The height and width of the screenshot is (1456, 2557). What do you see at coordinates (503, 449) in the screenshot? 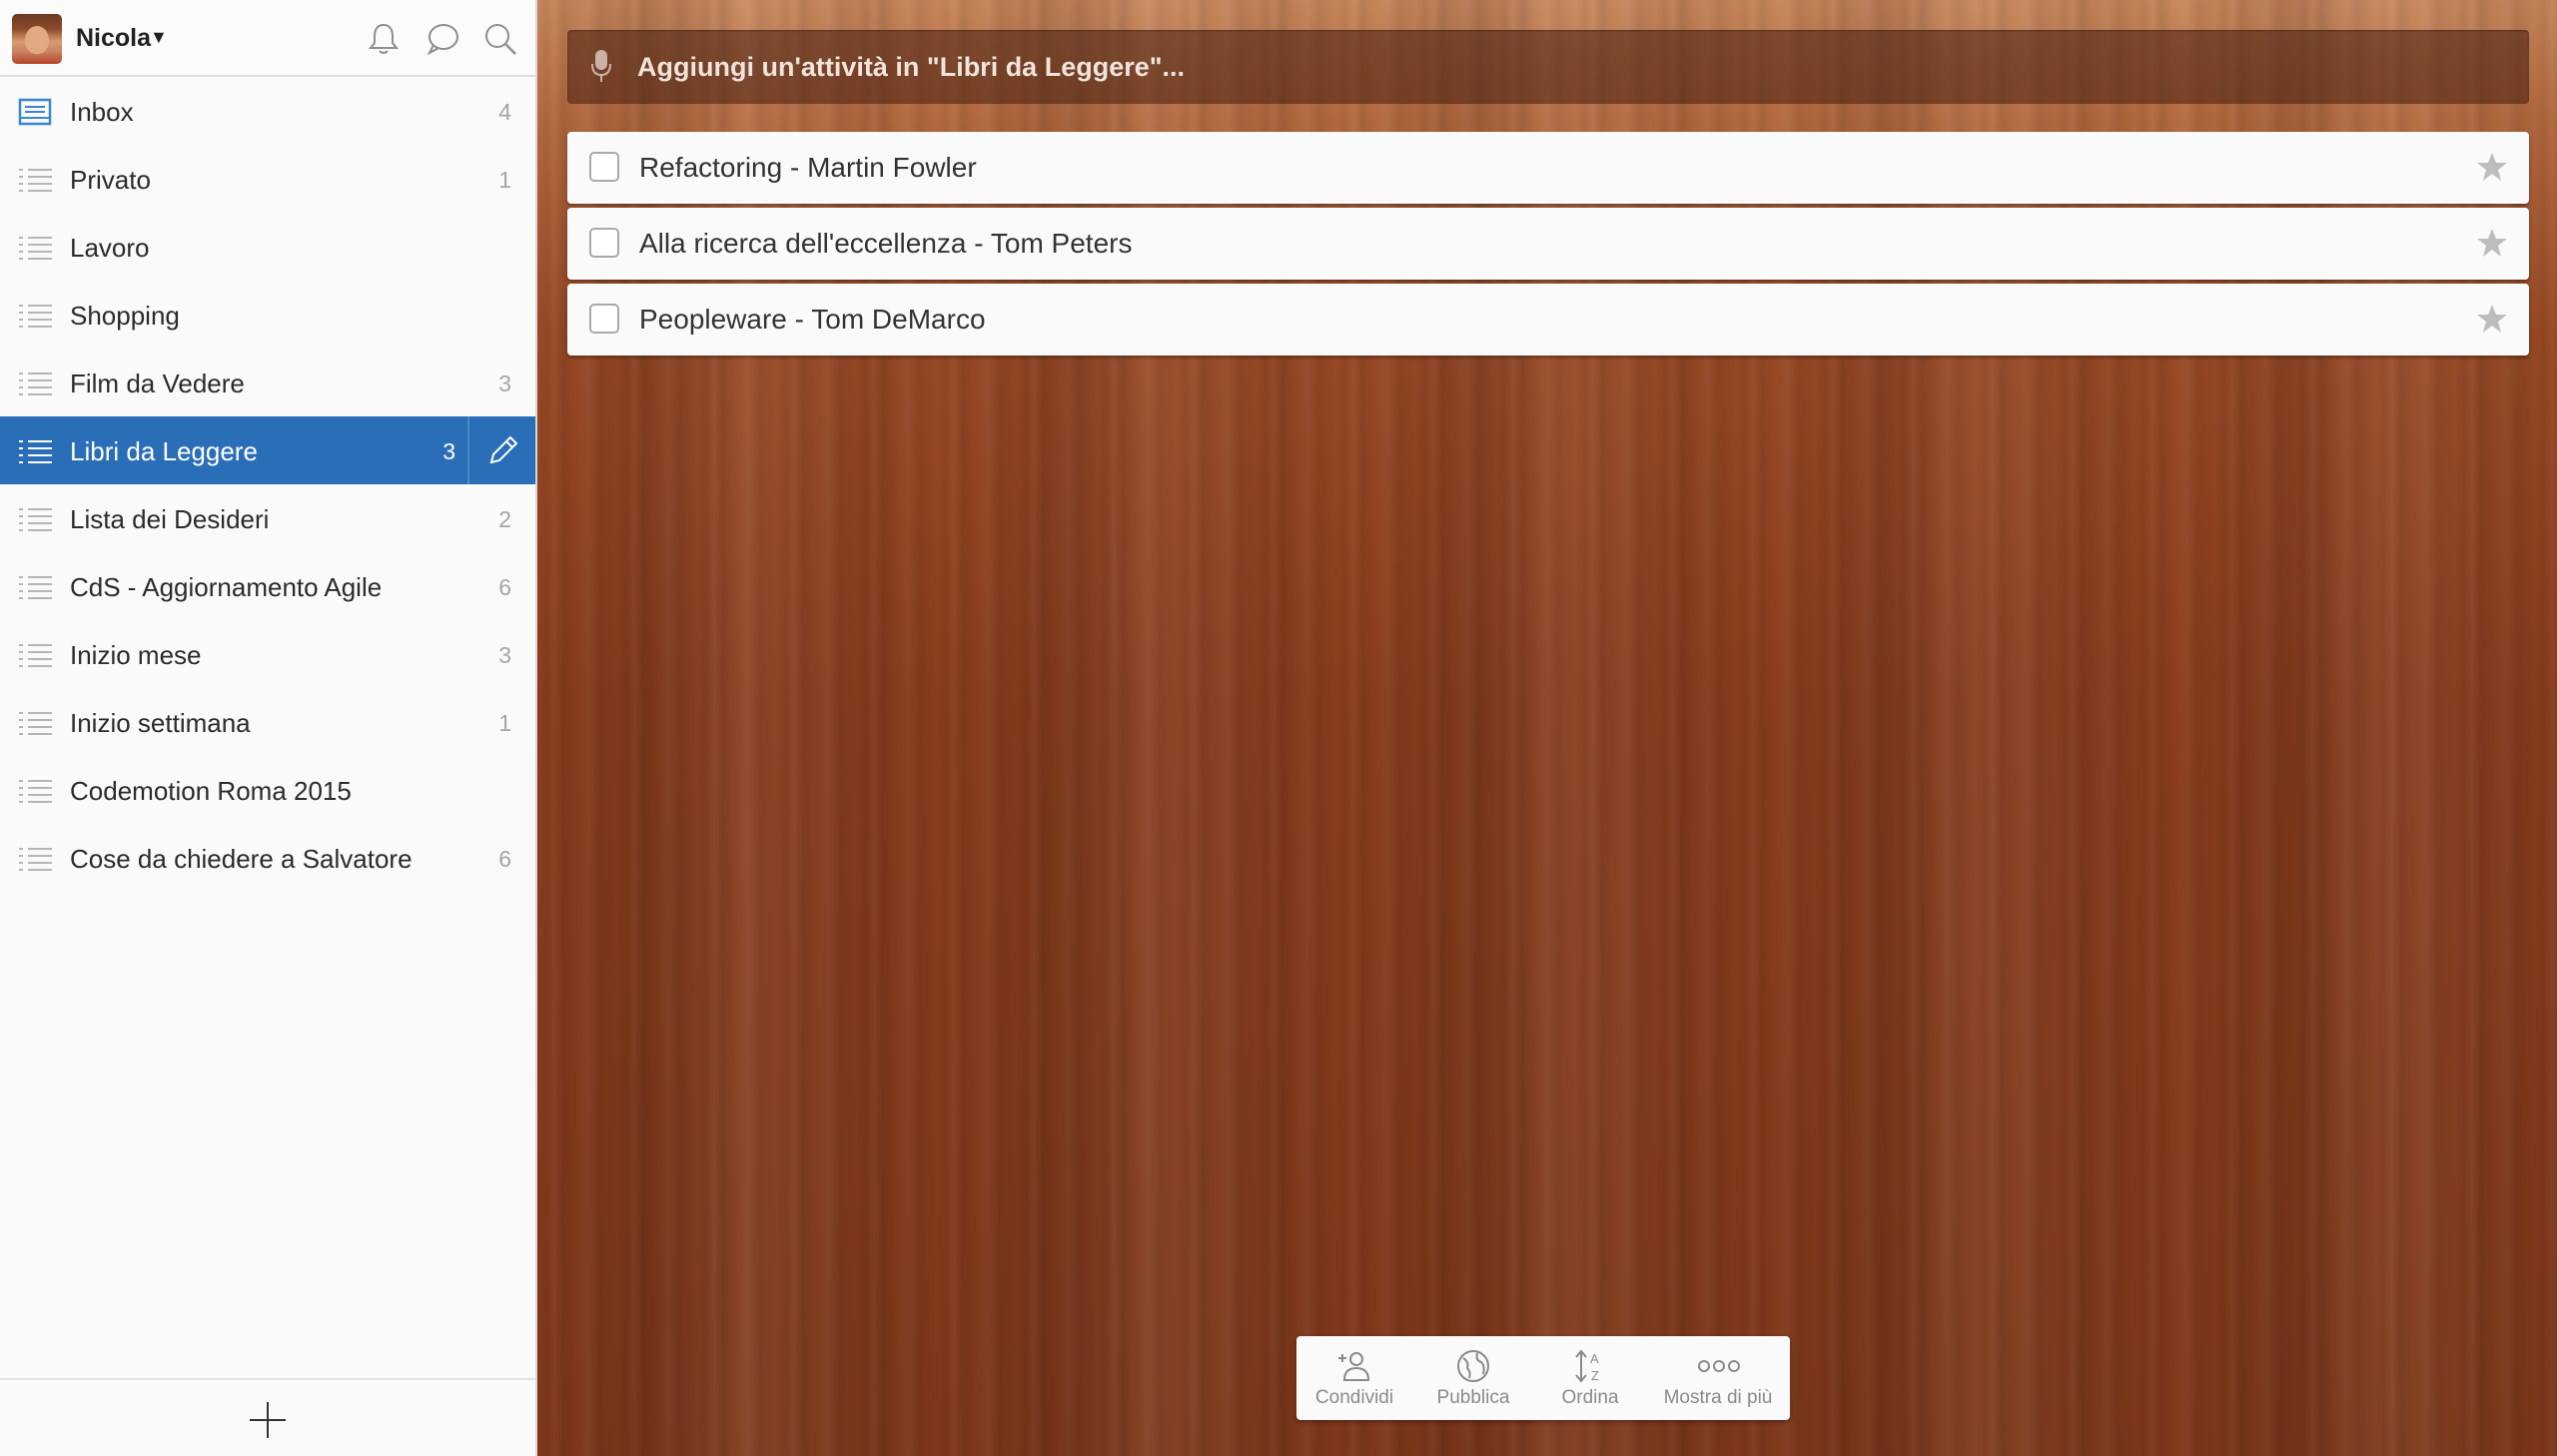
I see `pencil-icon` at bounding box center [503, 449].